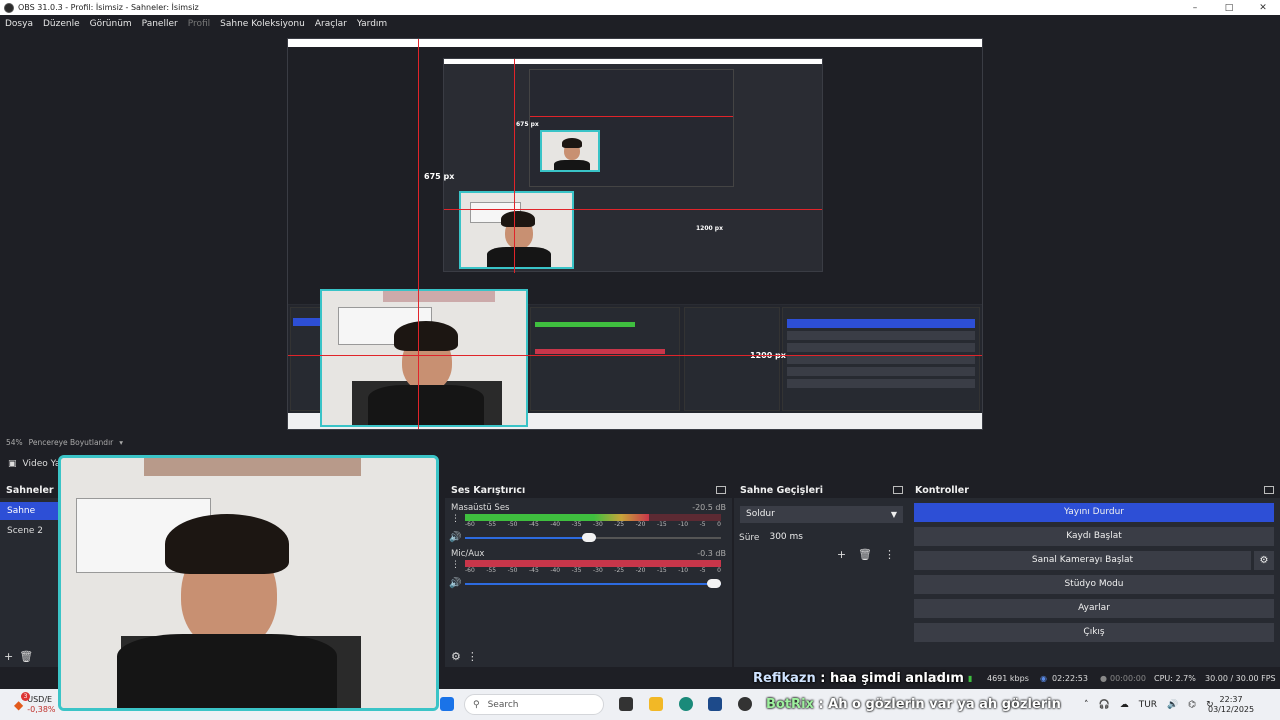 The width and height of the screenshot is (1280, 720). What do you see at coordinates (1231, 699) in the screenshot?
I see `clock-time: 22:37` at bounding box center [1231, 699].